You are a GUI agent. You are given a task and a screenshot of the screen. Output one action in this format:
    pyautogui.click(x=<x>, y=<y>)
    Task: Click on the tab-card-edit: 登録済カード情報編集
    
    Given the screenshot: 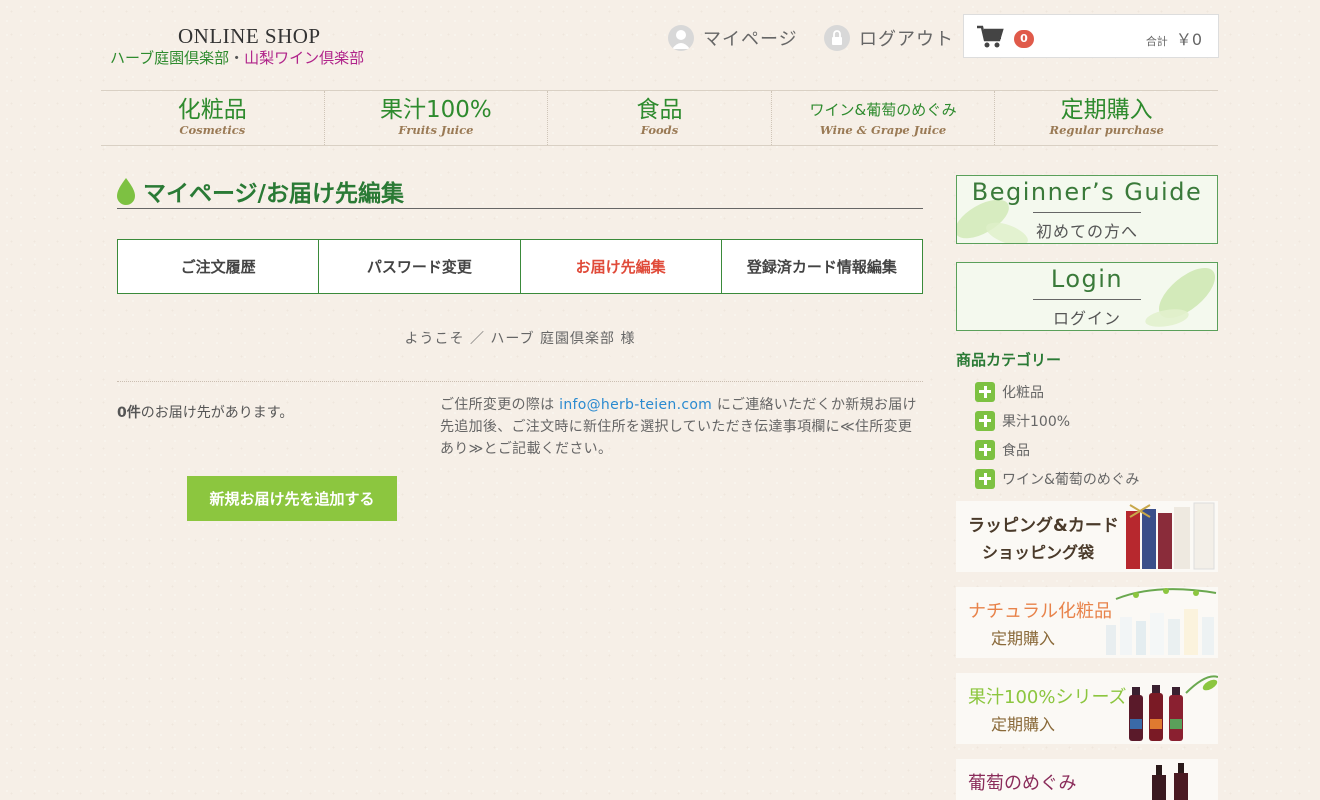 What is the action you would take?
    pyautogui.click(x=821, y=266)
    